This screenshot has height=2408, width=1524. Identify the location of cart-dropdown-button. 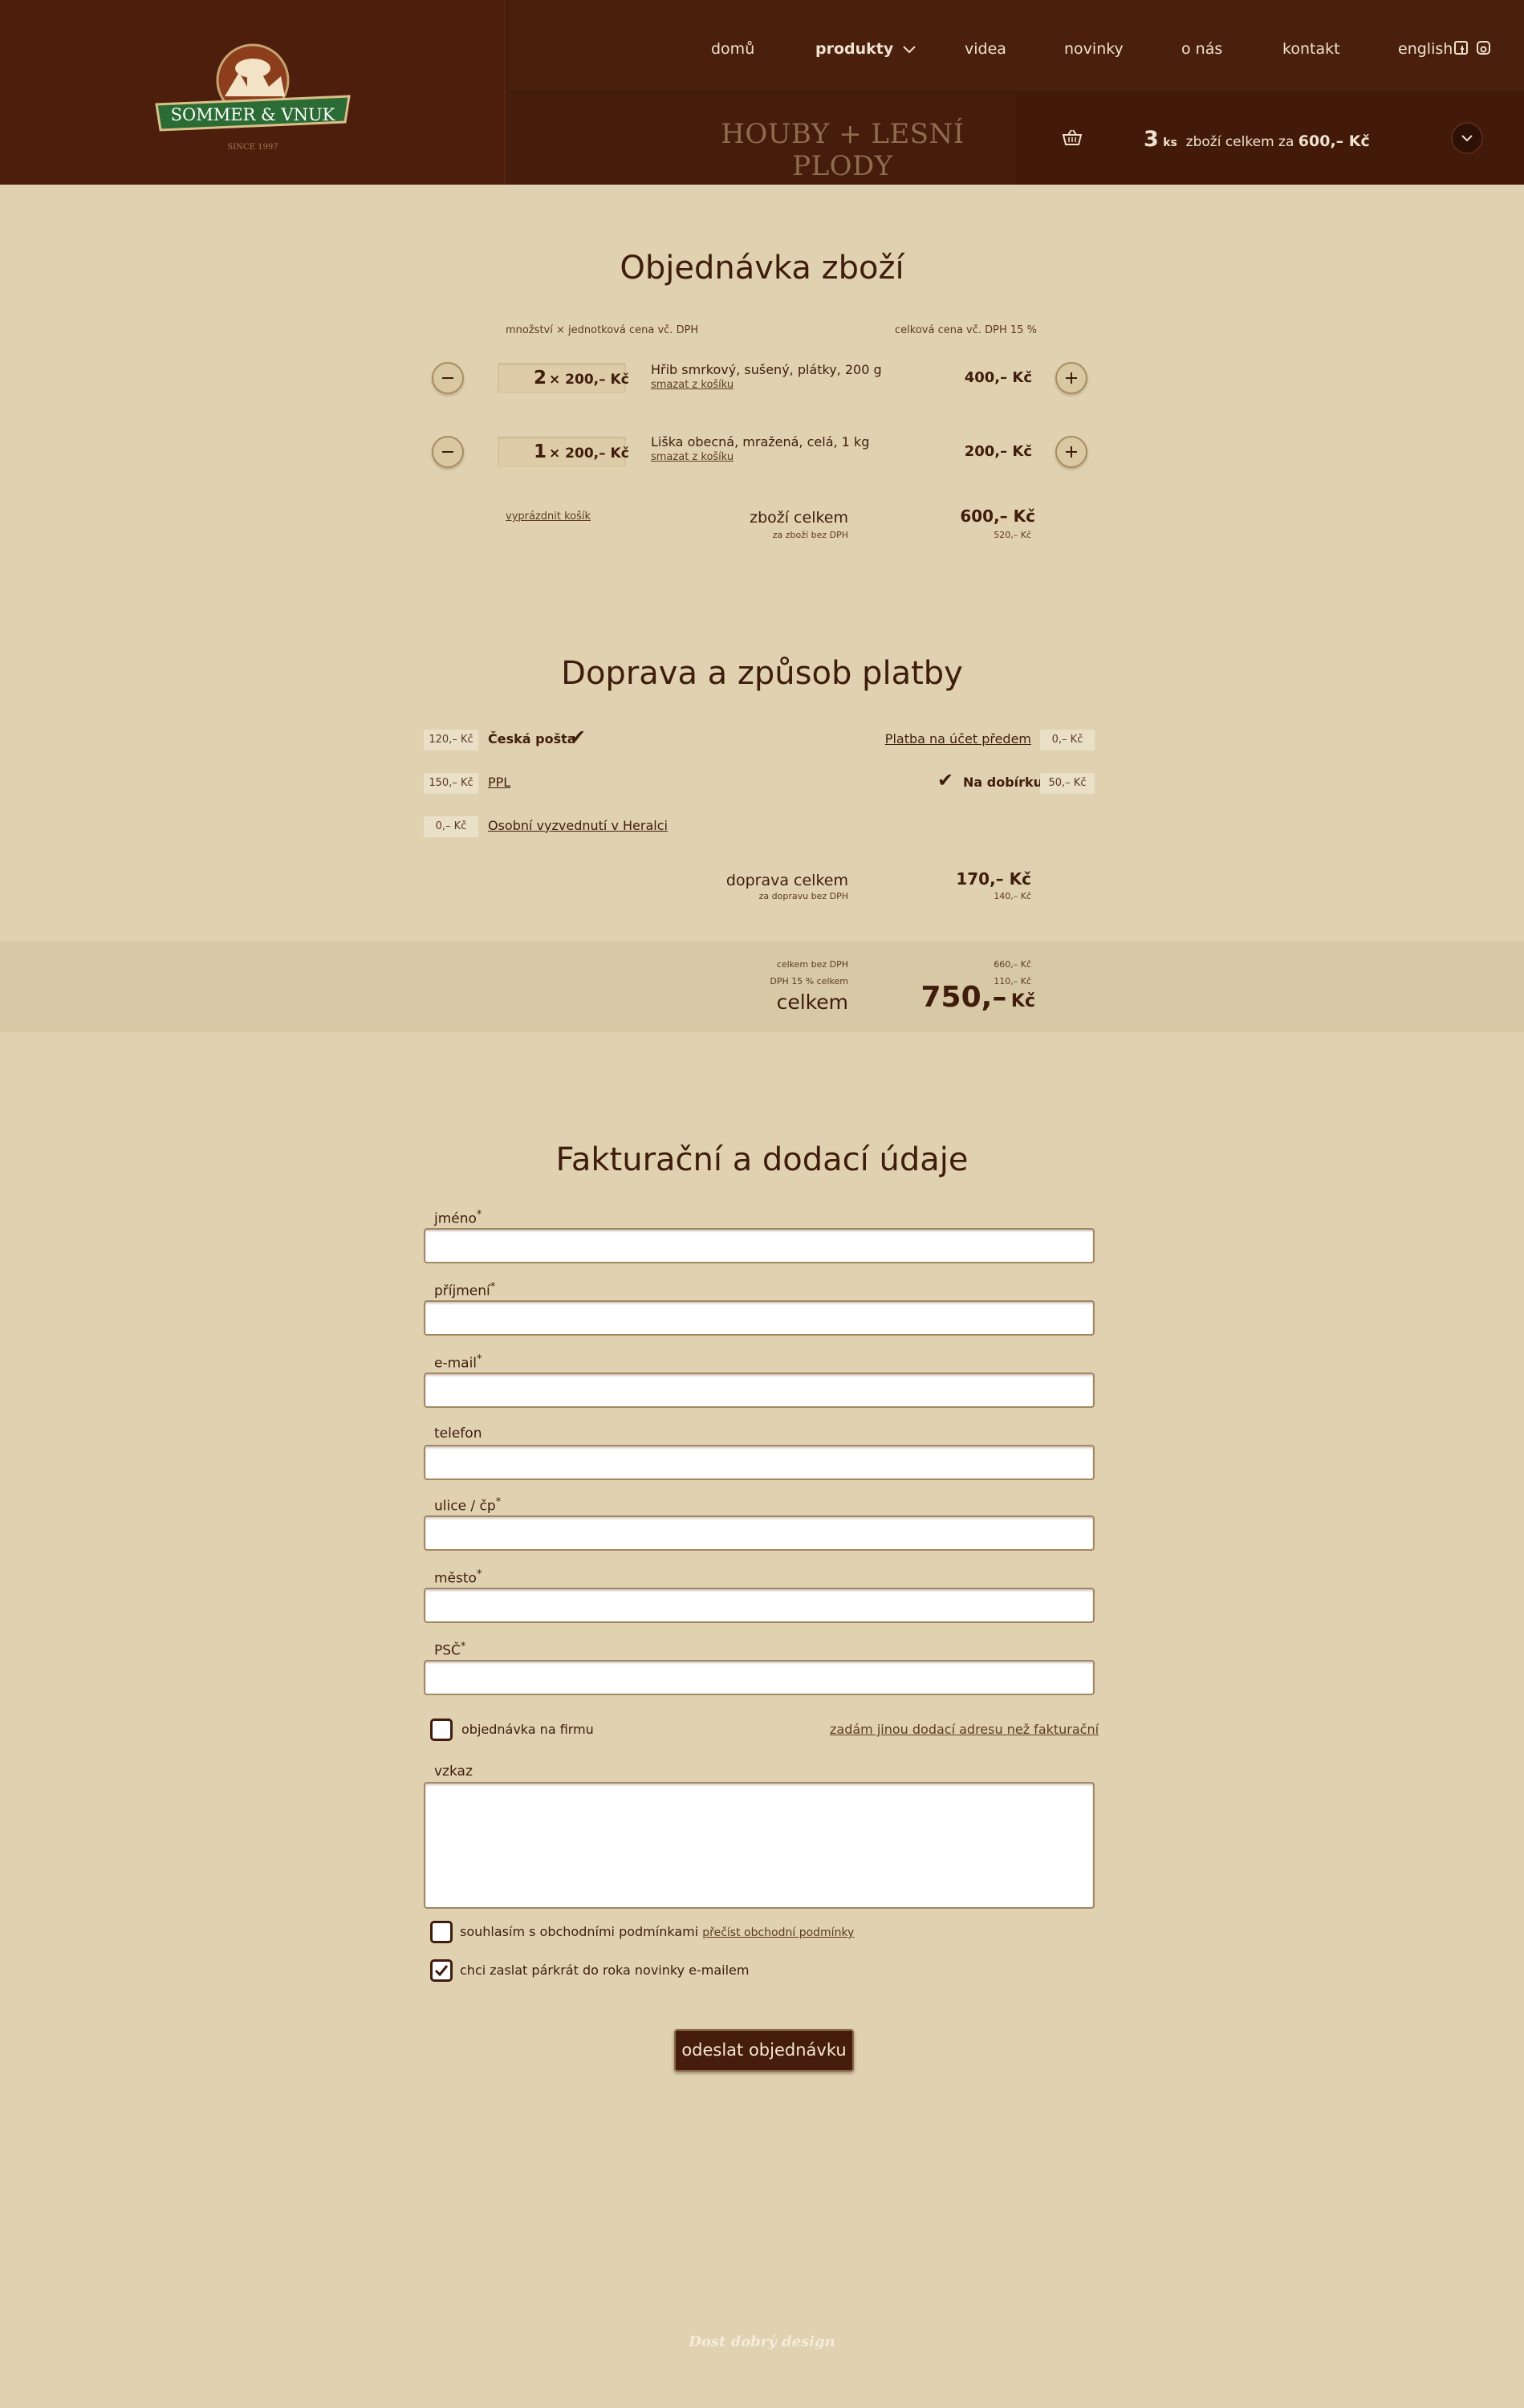
(1467, 138).